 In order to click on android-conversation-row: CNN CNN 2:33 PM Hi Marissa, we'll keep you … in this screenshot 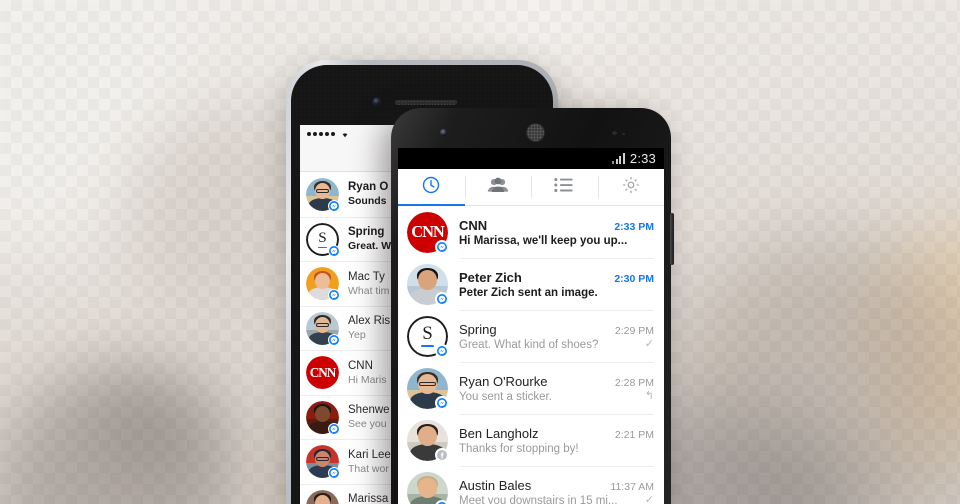, I will do `click(531, 232)`.